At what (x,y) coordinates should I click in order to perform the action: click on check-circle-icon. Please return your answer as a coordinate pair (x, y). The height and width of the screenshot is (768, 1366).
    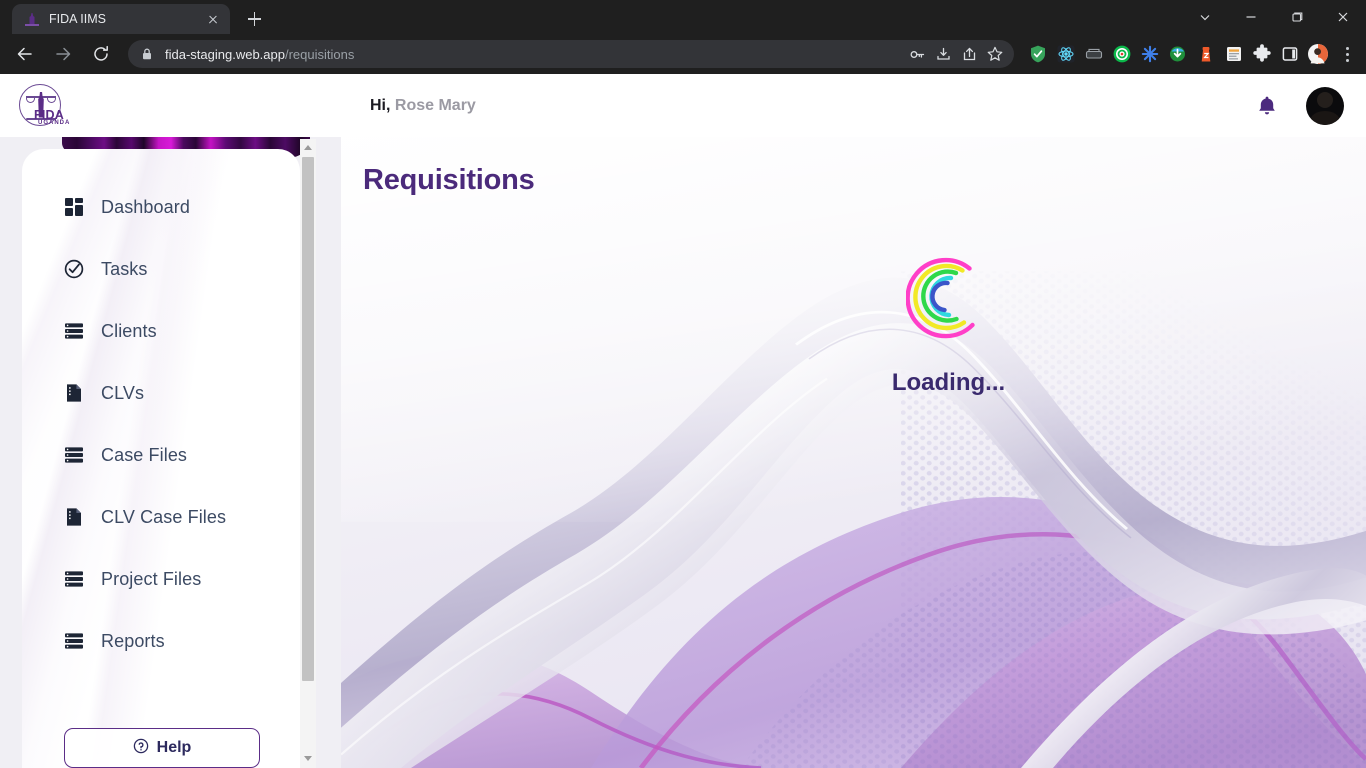
    Looking at the image, I should click on (74, 269).